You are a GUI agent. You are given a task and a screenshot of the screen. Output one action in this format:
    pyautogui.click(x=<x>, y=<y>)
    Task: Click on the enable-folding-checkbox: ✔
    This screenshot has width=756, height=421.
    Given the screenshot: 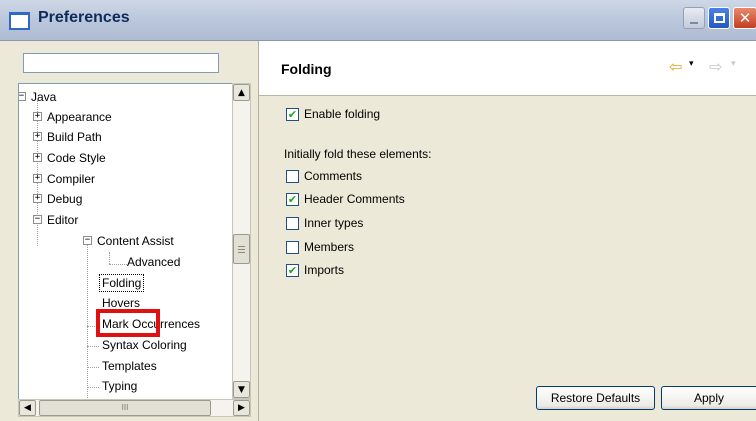 What is the action you would take?
    pyautogui.click(x=292, y=114)
    